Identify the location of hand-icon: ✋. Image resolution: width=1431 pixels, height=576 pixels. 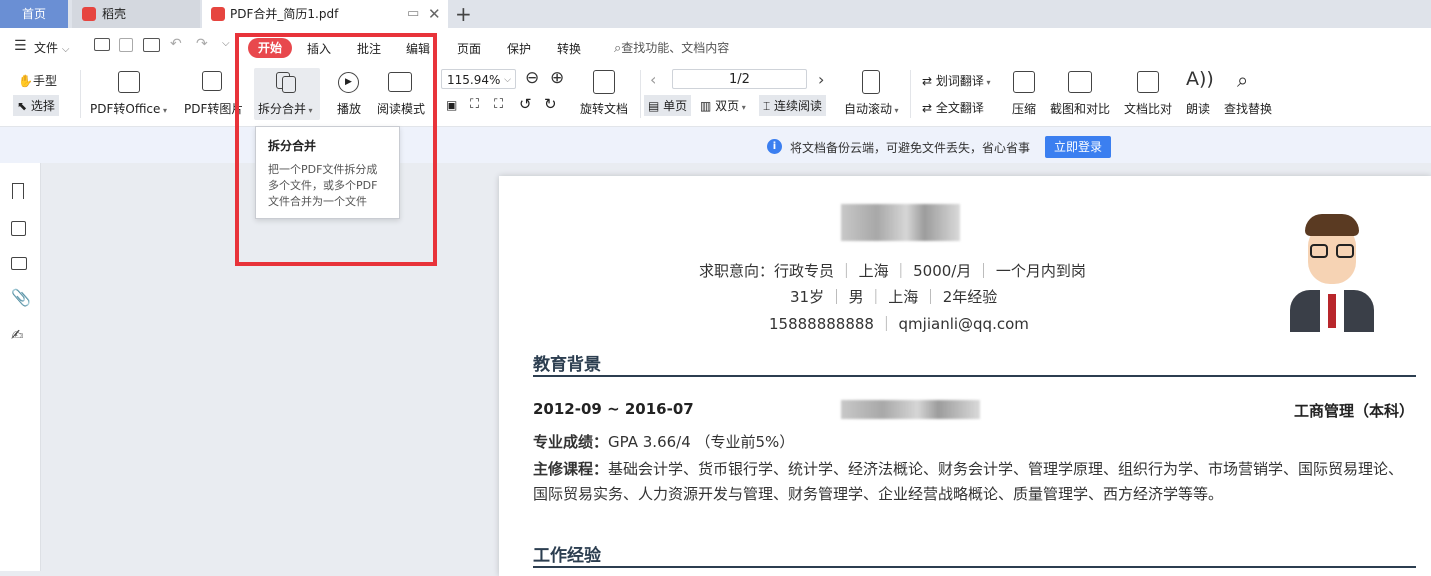
(25, 81).